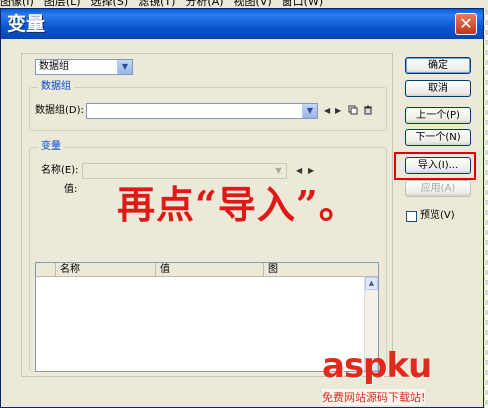 The width and height of the screenshot is (488, 408). What do you see at coordinates (435, 166) in the screenshot?
I see `import-highlight-box` at bounding box center [435, 166].